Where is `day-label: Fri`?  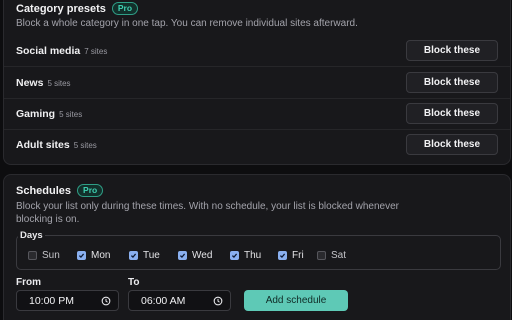
day-label: Fri is located at coordinates (298, 255).